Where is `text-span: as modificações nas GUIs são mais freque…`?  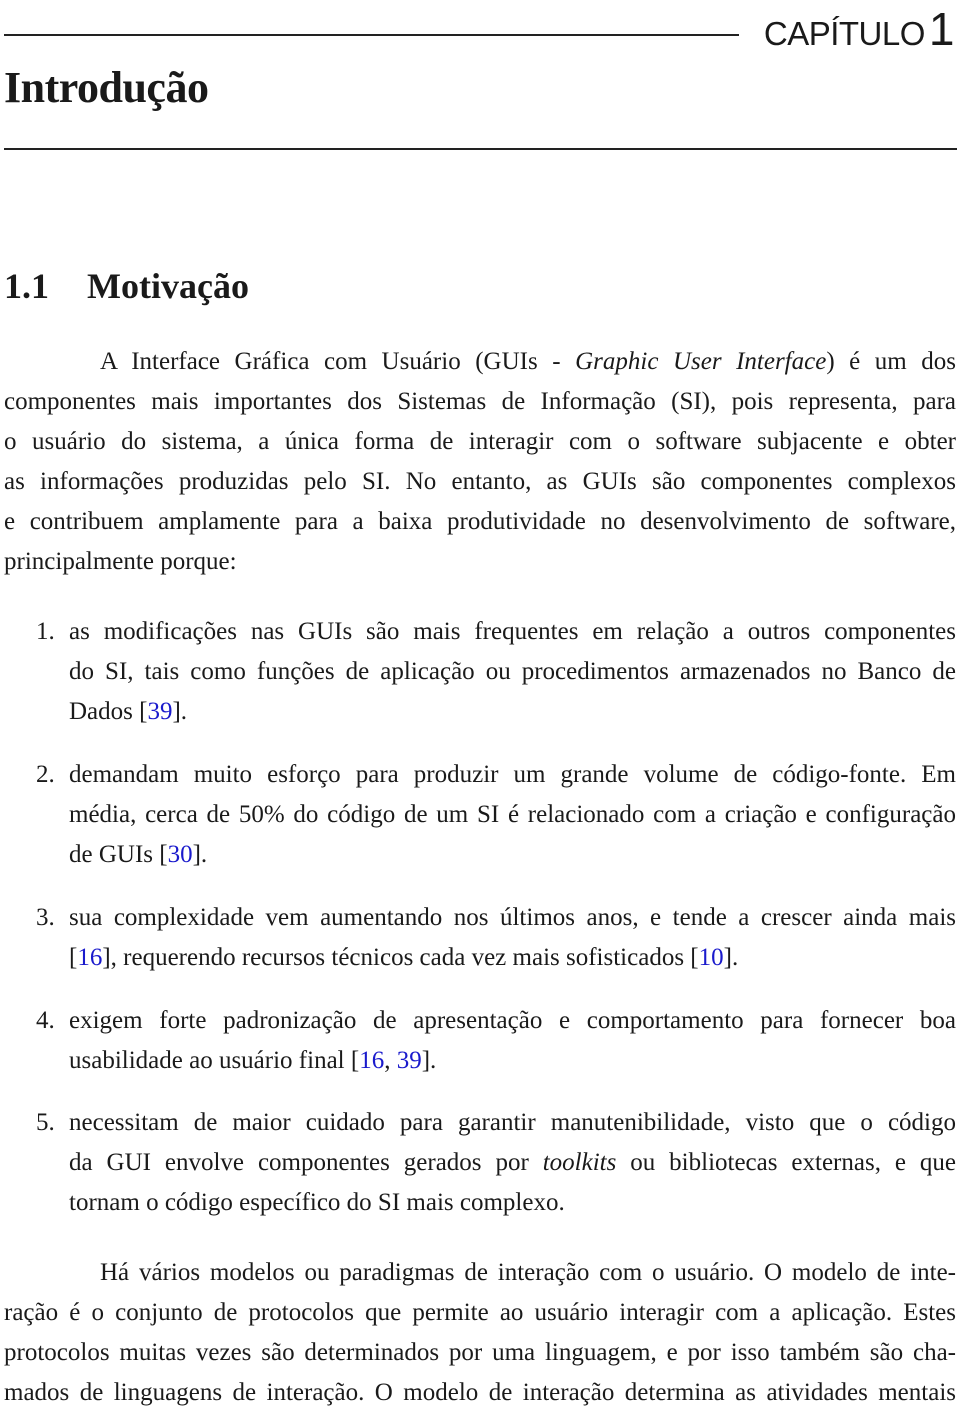 text-span: as modificações nas GUIs são mais freque… is located at coordinates (512, 631).